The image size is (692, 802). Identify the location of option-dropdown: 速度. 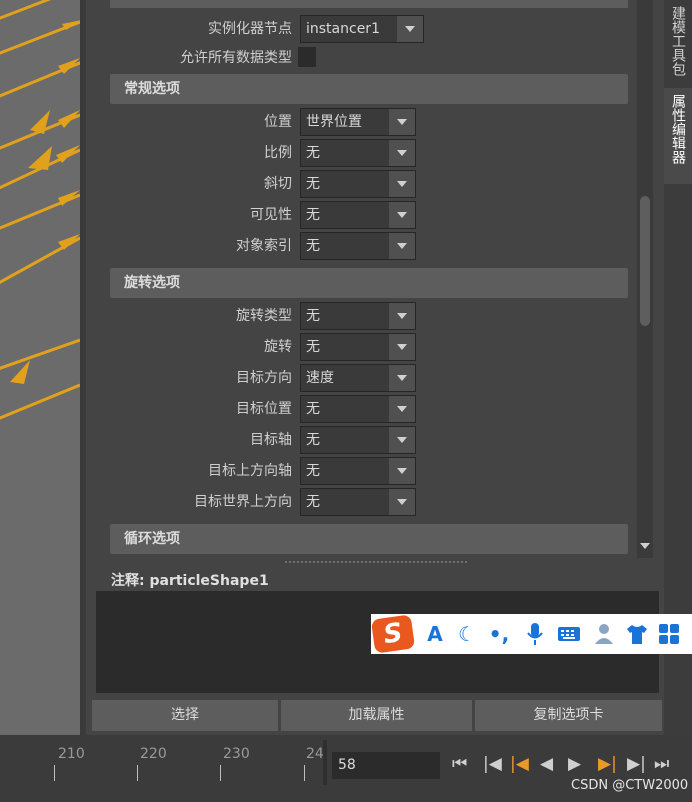
(358, 378).